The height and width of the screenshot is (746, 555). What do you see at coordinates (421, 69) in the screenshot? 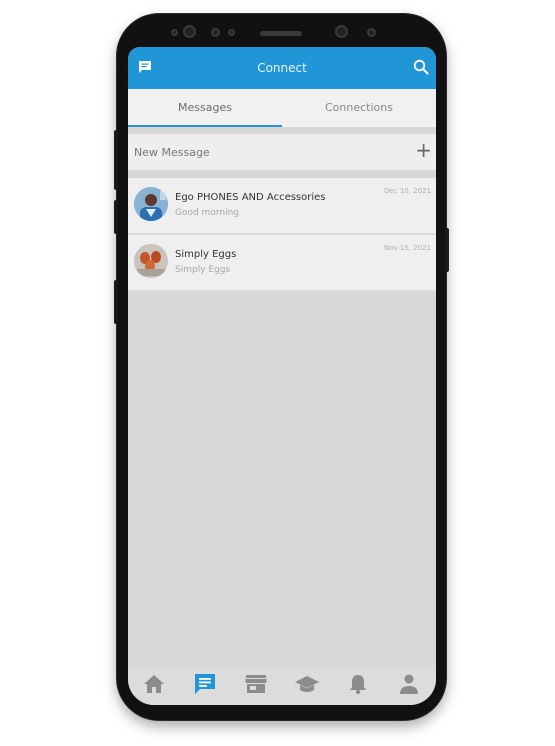
I see `search-icon` at bounding box center [421, 69].